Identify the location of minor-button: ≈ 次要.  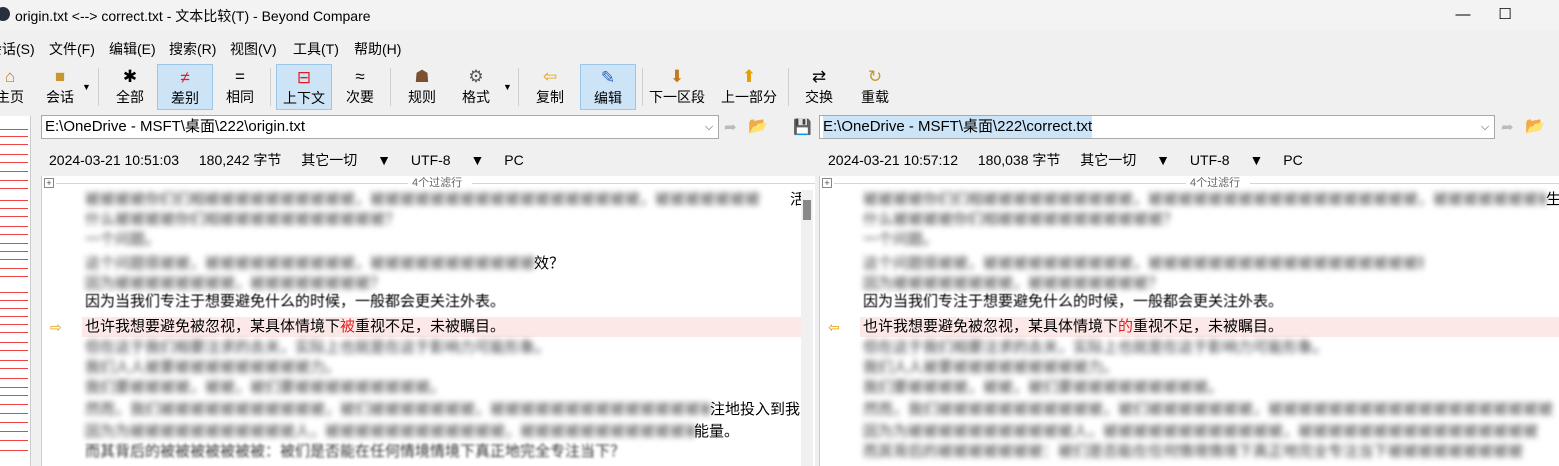
(360, 87).